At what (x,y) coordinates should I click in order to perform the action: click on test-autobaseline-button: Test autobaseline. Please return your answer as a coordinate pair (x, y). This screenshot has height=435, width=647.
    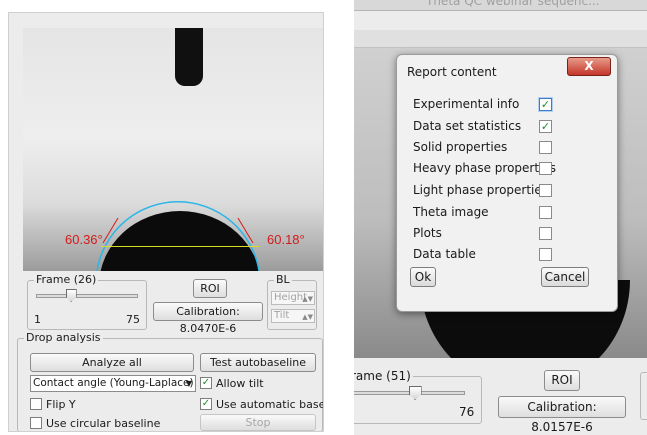
    Looking at the image, I should click on (258, 362).